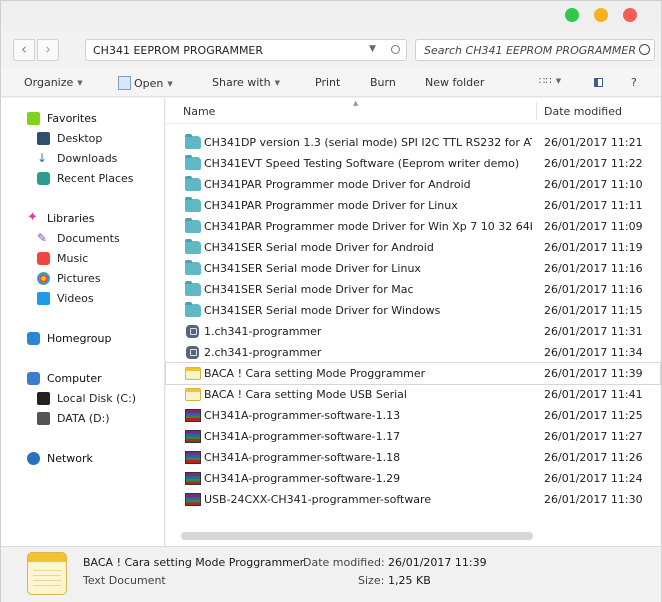 The height and width of the screenshot is (602, 662). I want to click on file-name: CH341A-programmer-software-1.17, so click(302, 436).